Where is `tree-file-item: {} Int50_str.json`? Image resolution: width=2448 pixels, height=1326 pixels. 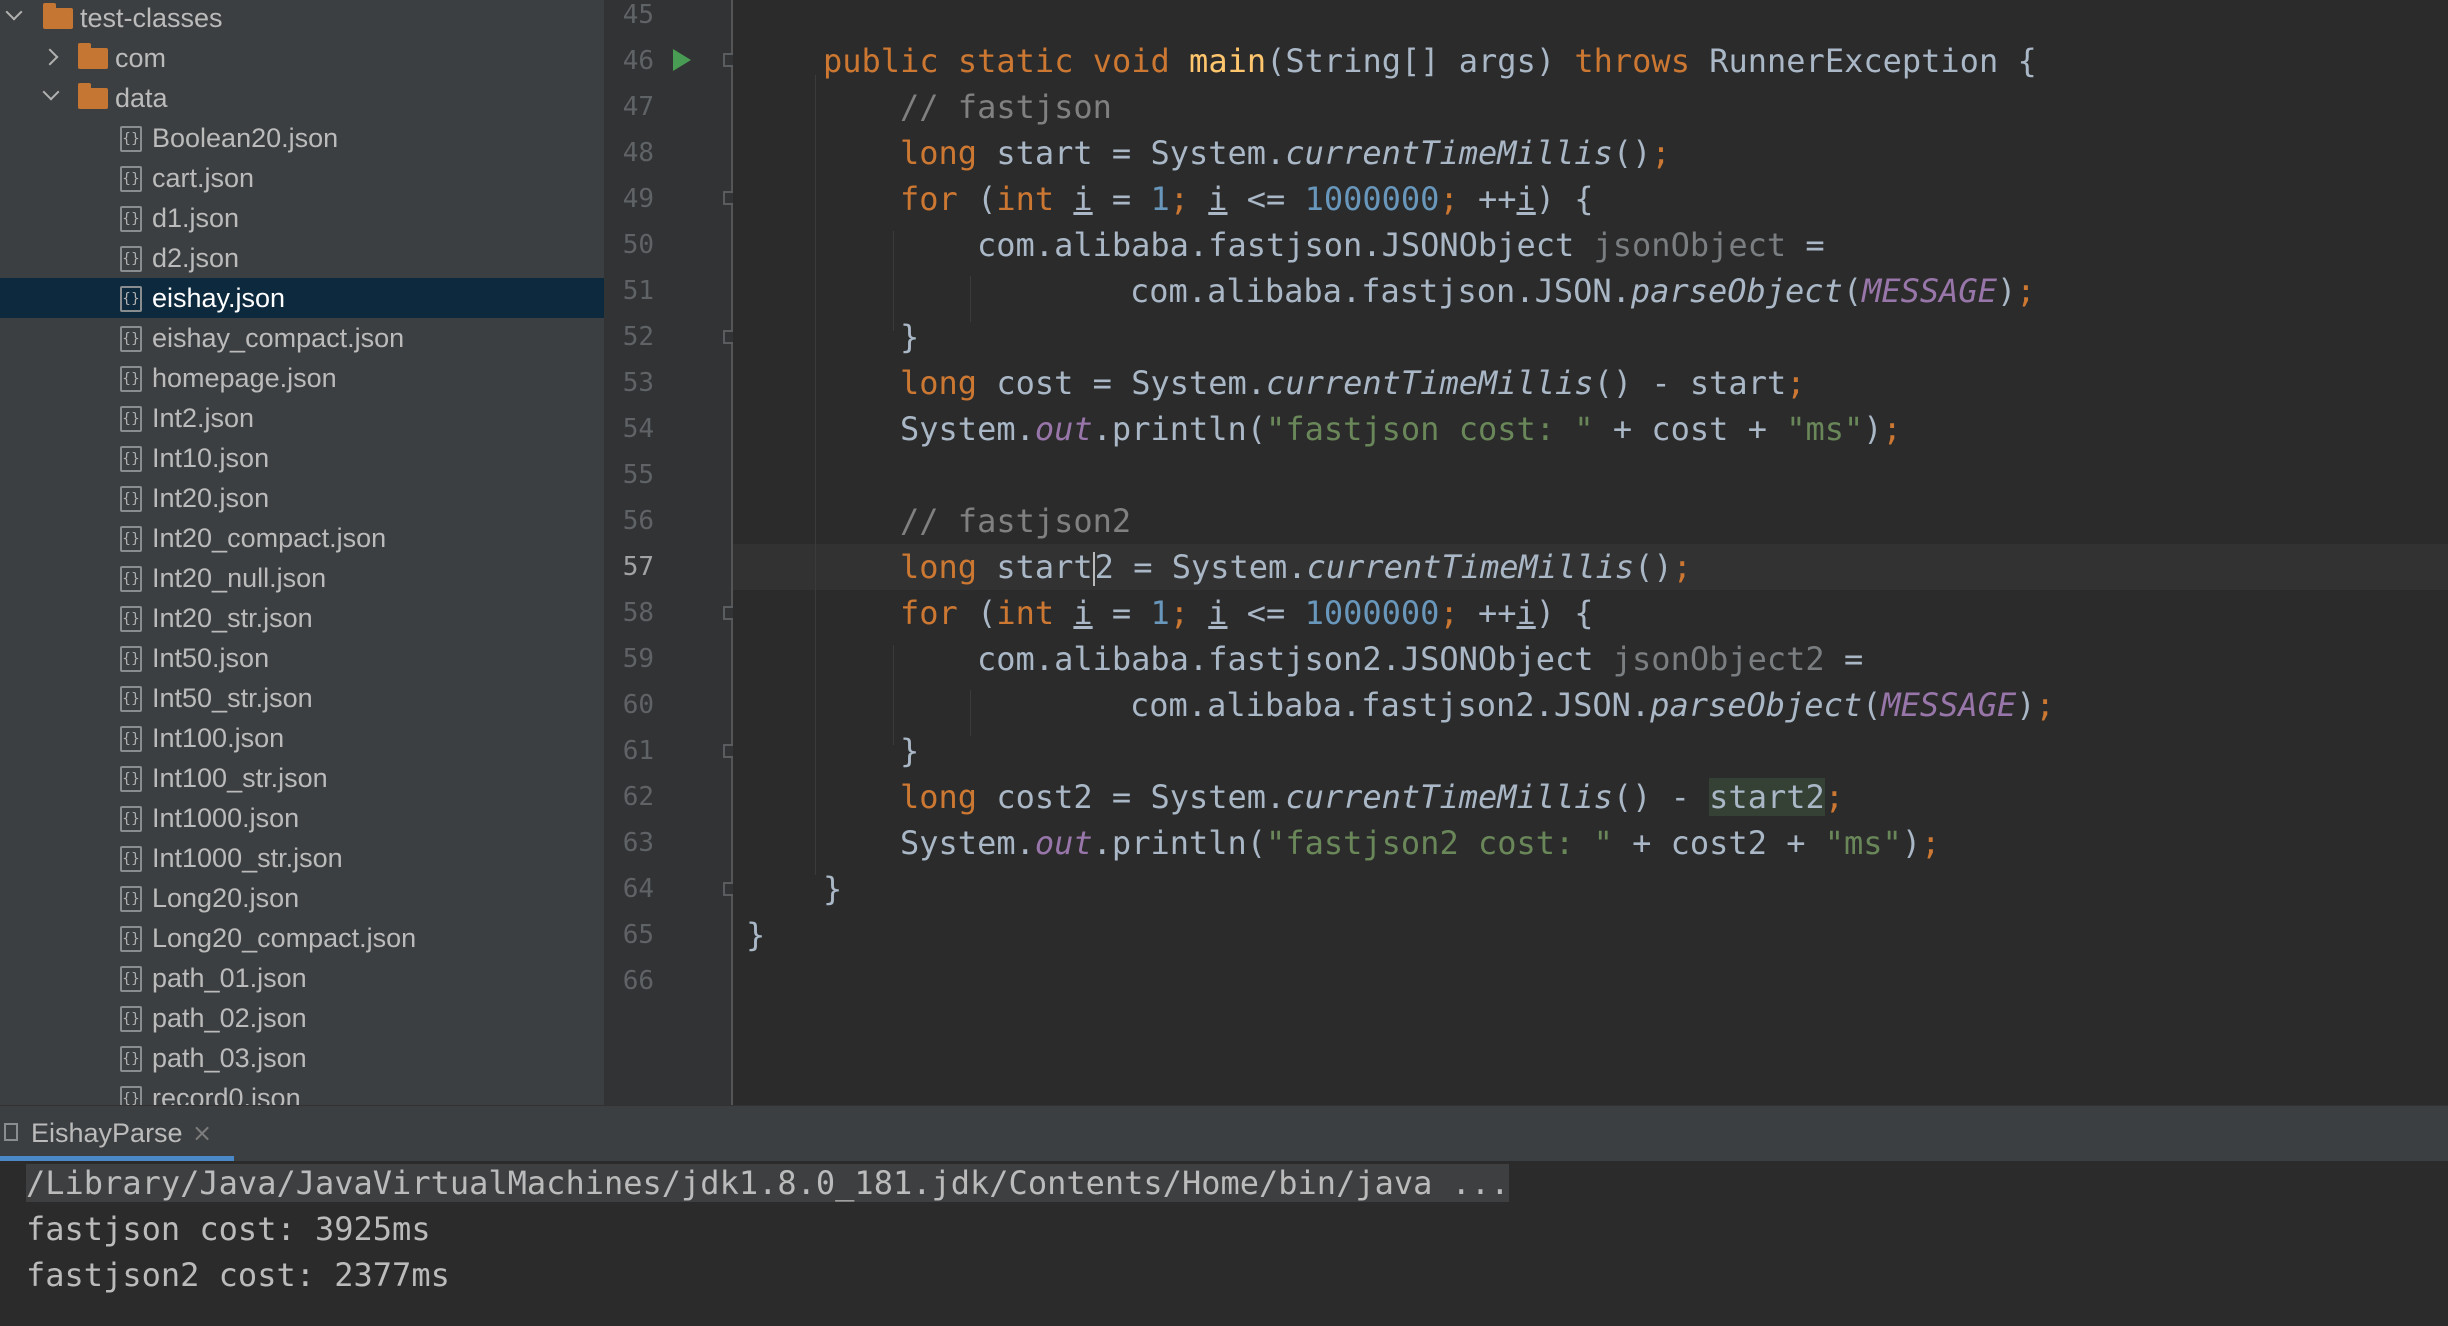 tree-file-item: {} Int50_str.json is located at coordinates (302, 698).